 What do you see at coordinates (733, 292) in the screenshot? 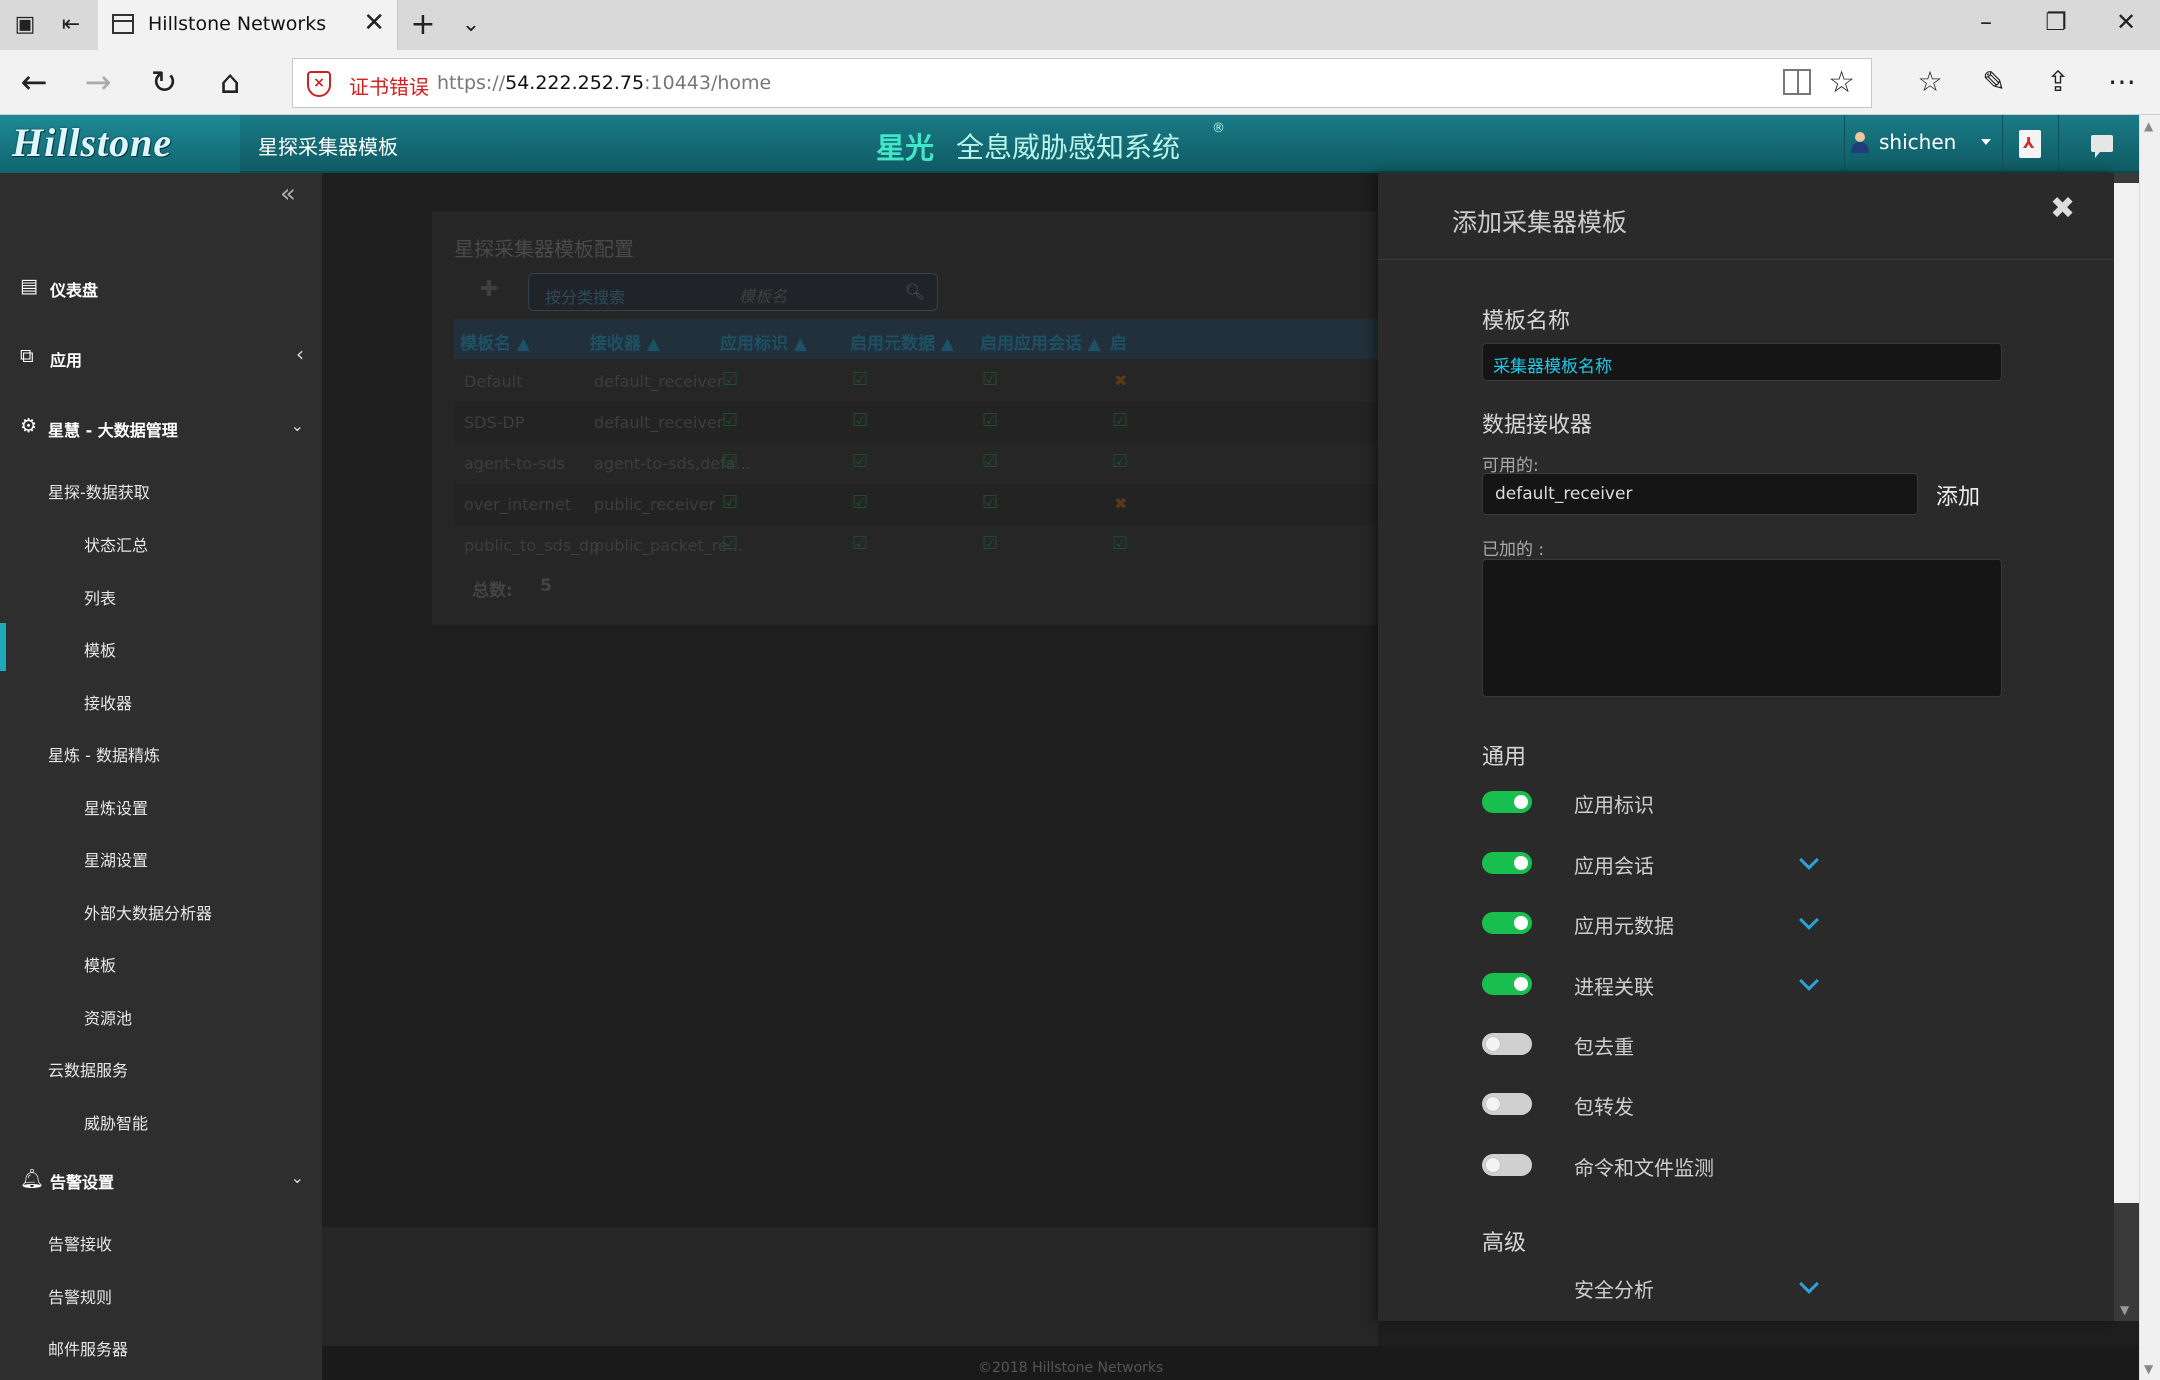
I see `config-search-input: 按分类搜索 模板名 🔍︎` at bounding box center [733, 292].